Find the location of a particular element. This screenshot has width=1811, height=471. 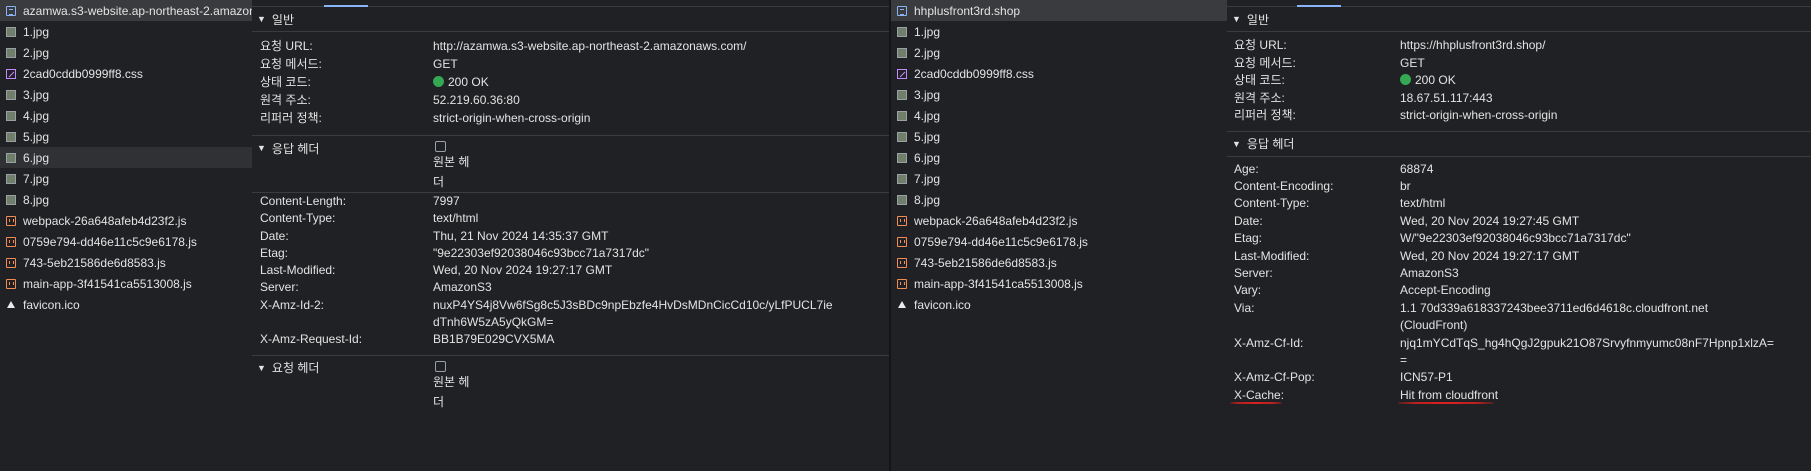

file-name: 5.jpg is located at coordinates (36, 136).